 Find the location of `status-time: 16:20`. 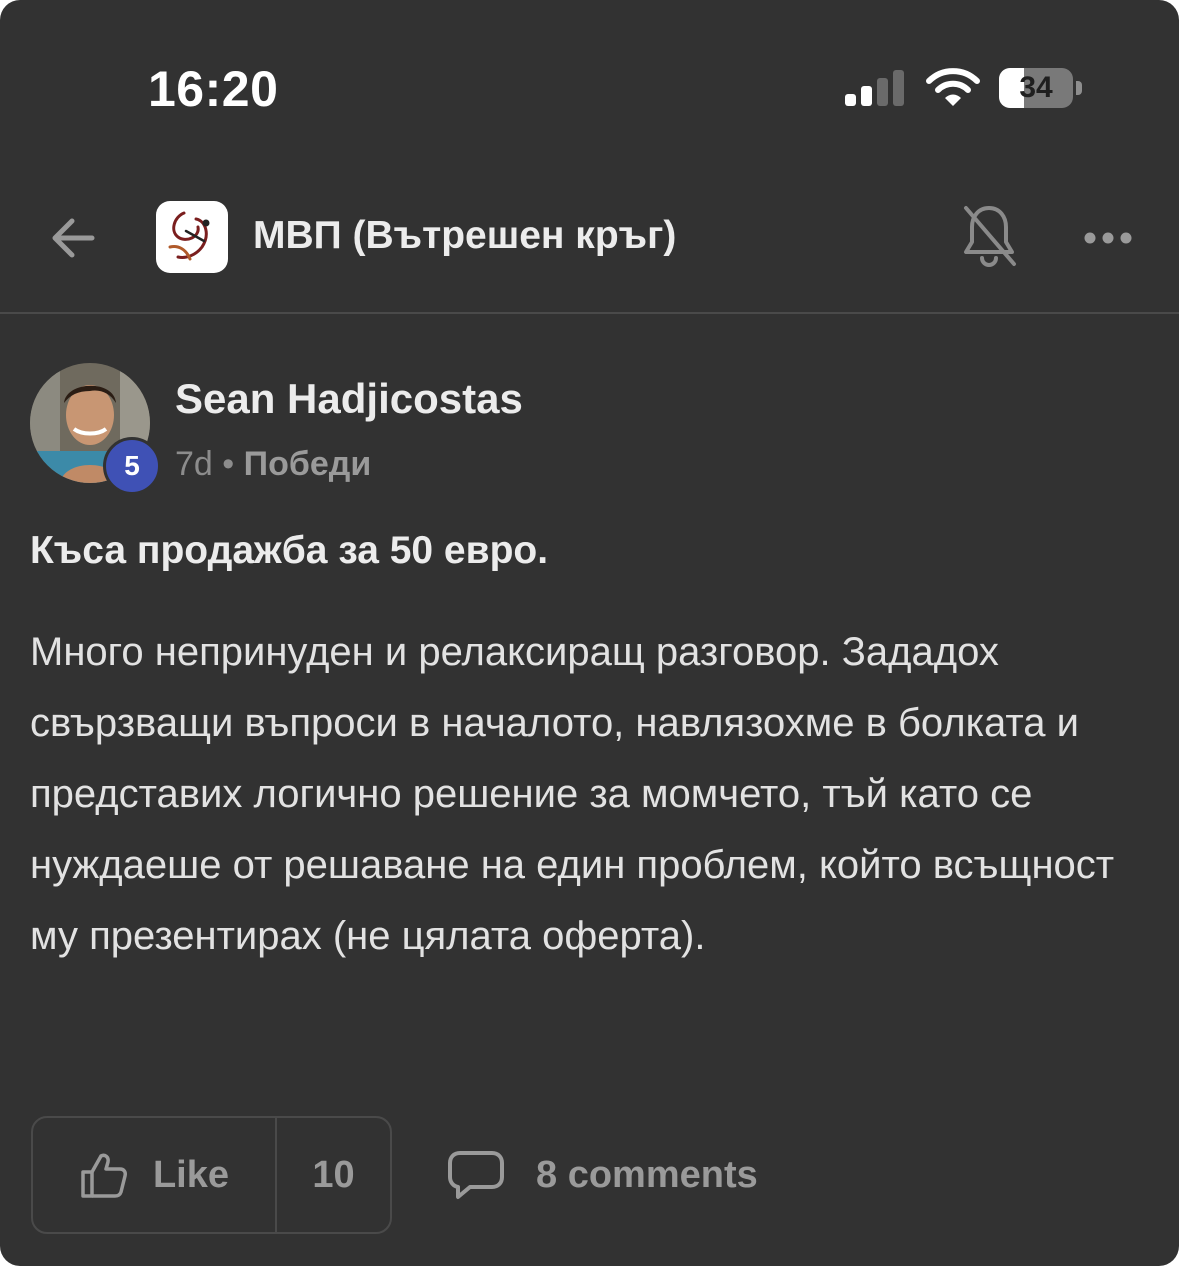

status-time: 16:20 is located at coordinates (213, 89).